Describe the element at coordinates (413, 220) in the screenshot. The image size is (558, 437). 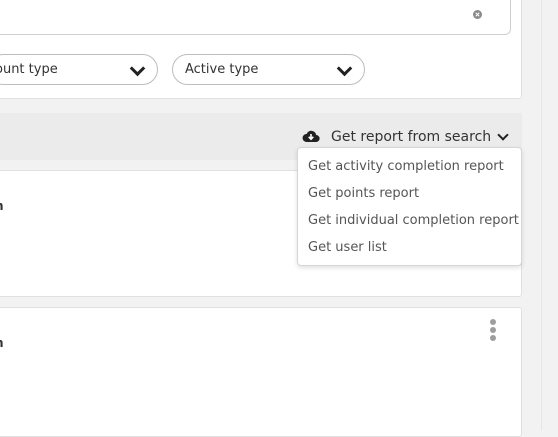
I see `menu-item-individual-completion-report: Get individual completion report` at that location.